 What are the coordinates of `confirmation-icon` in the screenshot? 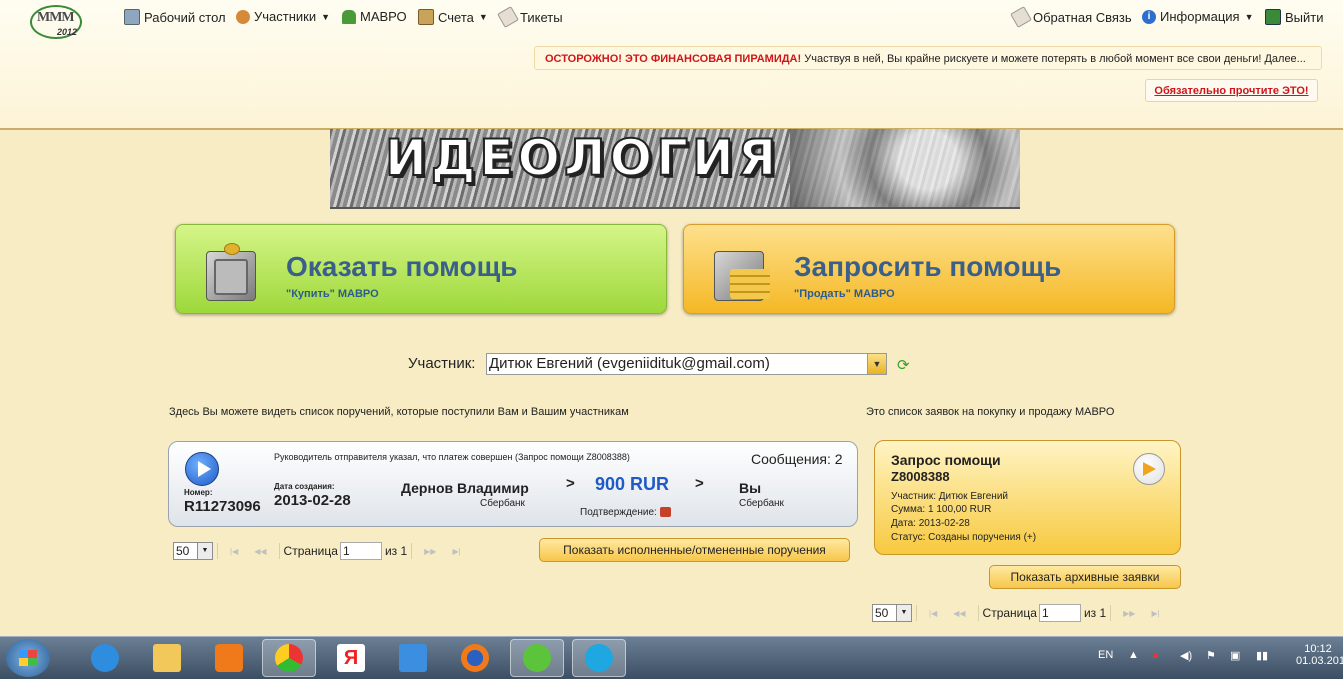 It's located at (665, 512).